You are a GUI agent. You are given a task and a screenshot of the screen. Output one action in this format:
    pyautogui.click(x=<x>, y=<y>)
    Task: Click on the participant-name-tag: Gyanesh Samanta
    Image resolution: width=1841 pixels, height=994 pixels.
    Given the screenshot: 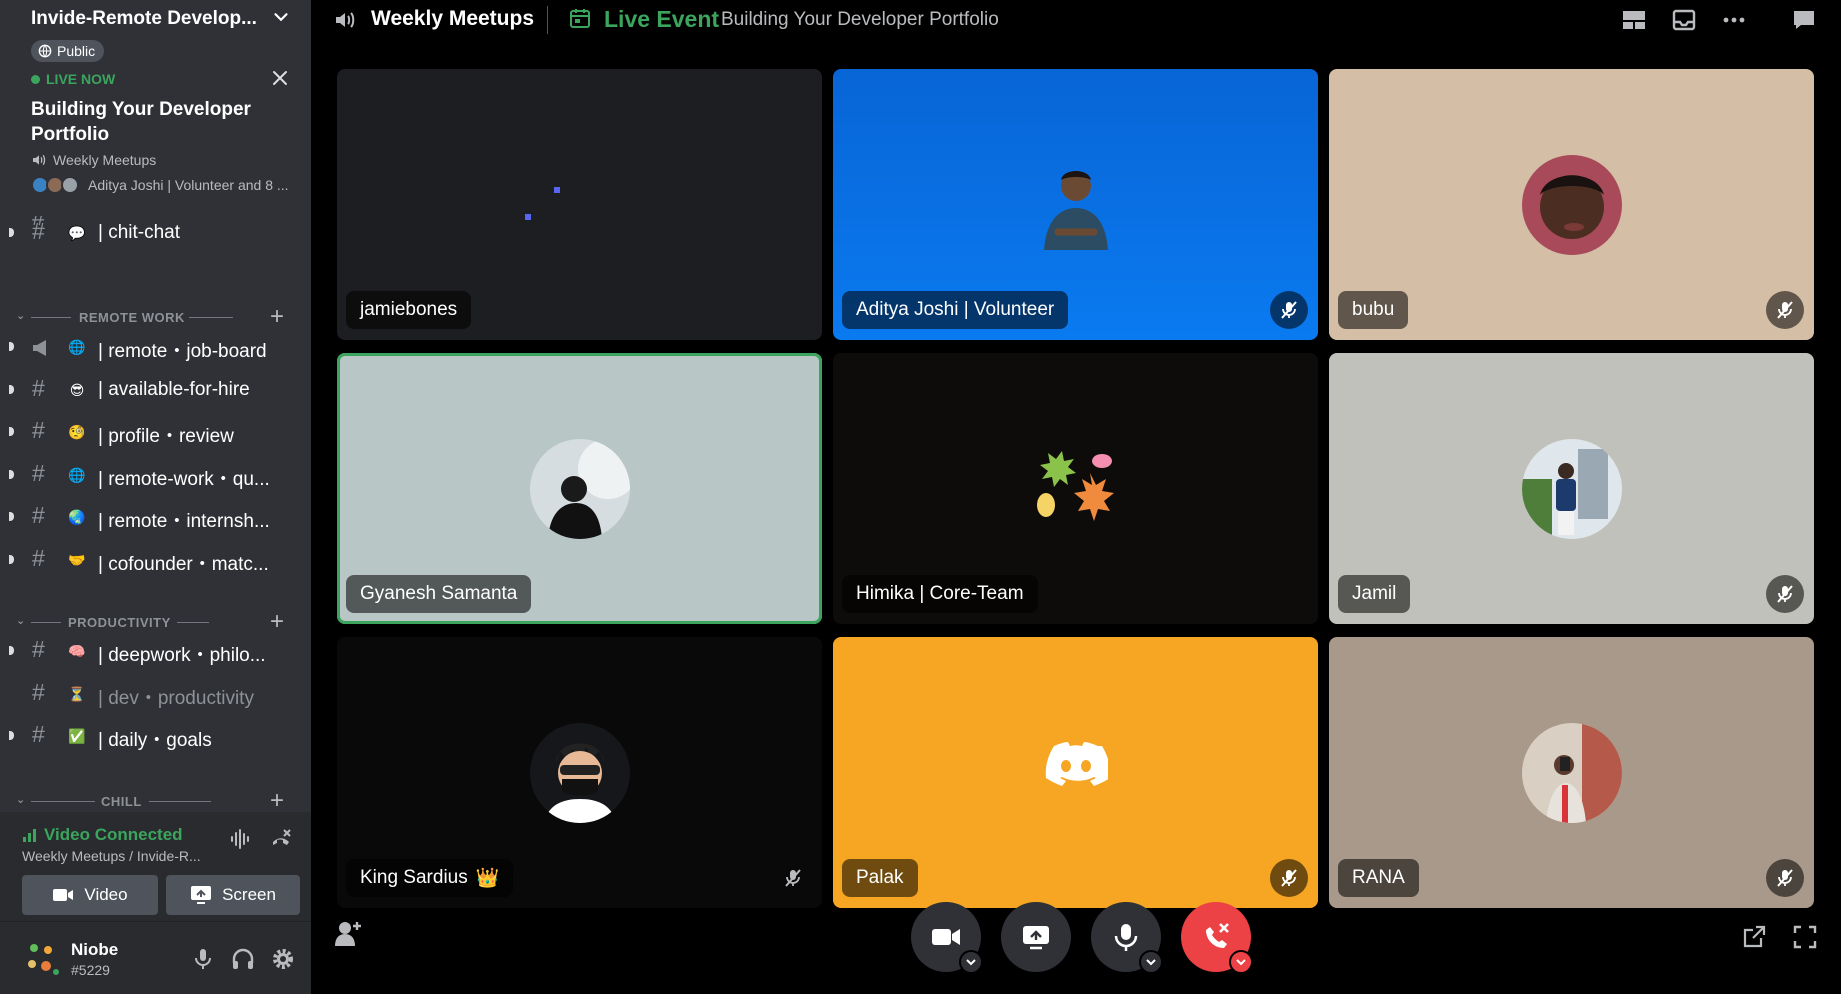 What is the action you would take?
    pyautogui.click(x=439, y=594)
    